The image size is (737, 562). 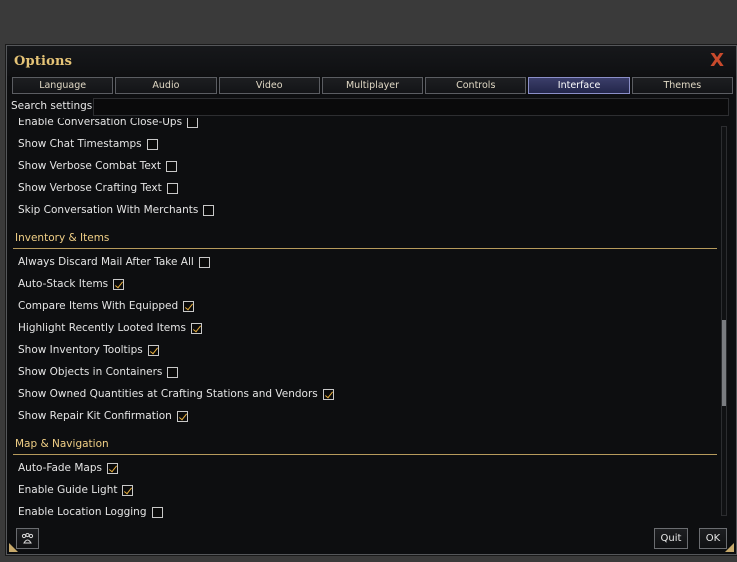 I want to click on search-input, so click(x=411, y=107).